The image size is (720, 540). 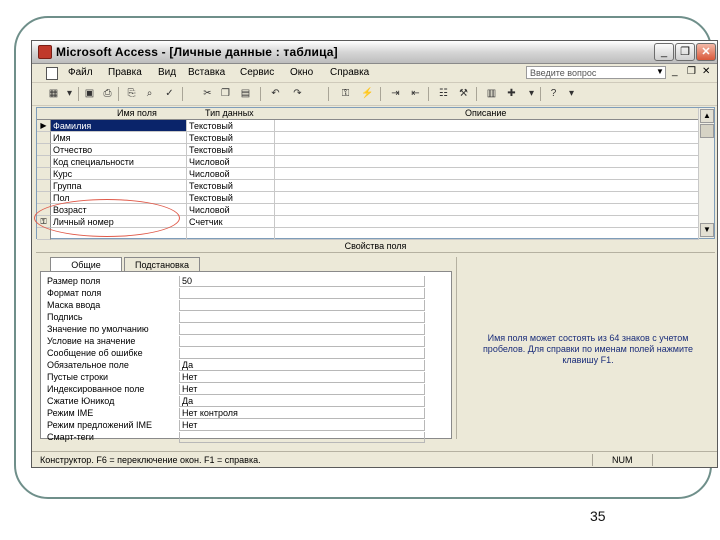 I want to click on help-question-input: Введите вопрос, so click(x=596, y=72).